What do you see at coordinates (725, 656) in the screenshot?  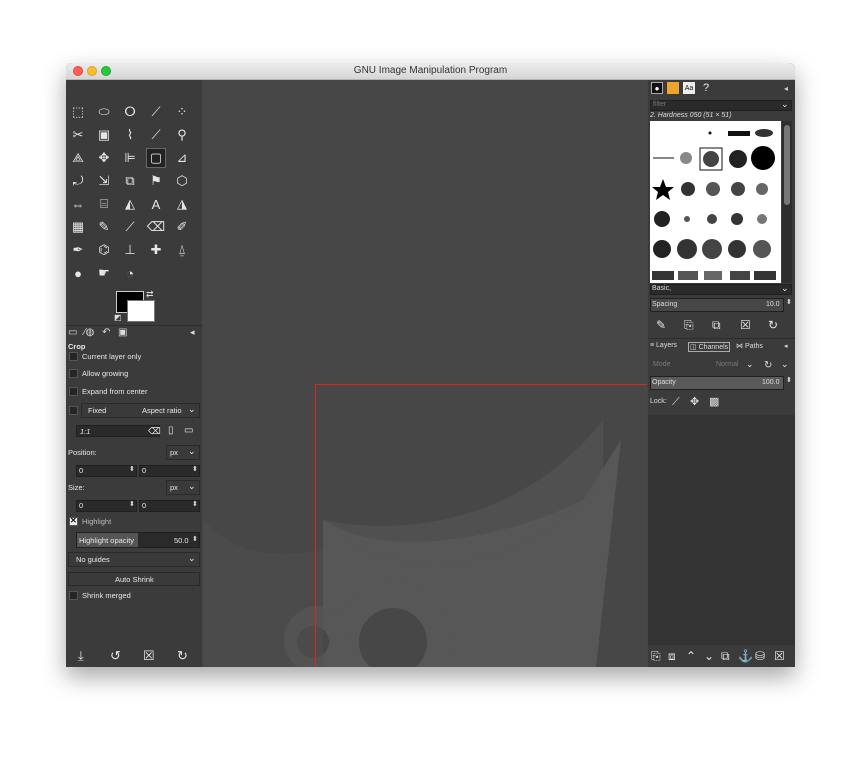 I see `duplicate-layer-icon: ⧉` at bounding box center [725, 656].